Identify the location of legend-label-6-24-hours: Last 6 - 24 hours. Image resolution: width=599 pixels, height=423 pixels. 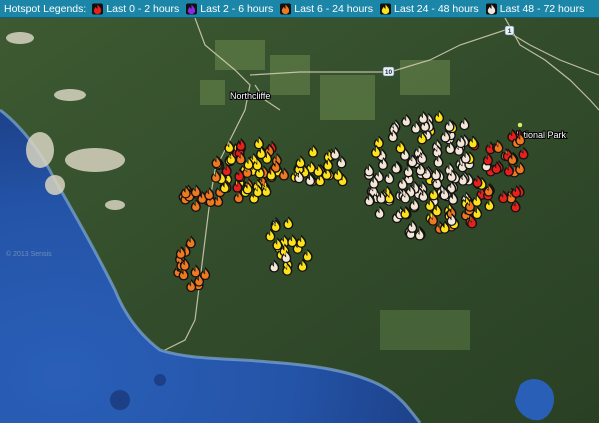
(334, 8).